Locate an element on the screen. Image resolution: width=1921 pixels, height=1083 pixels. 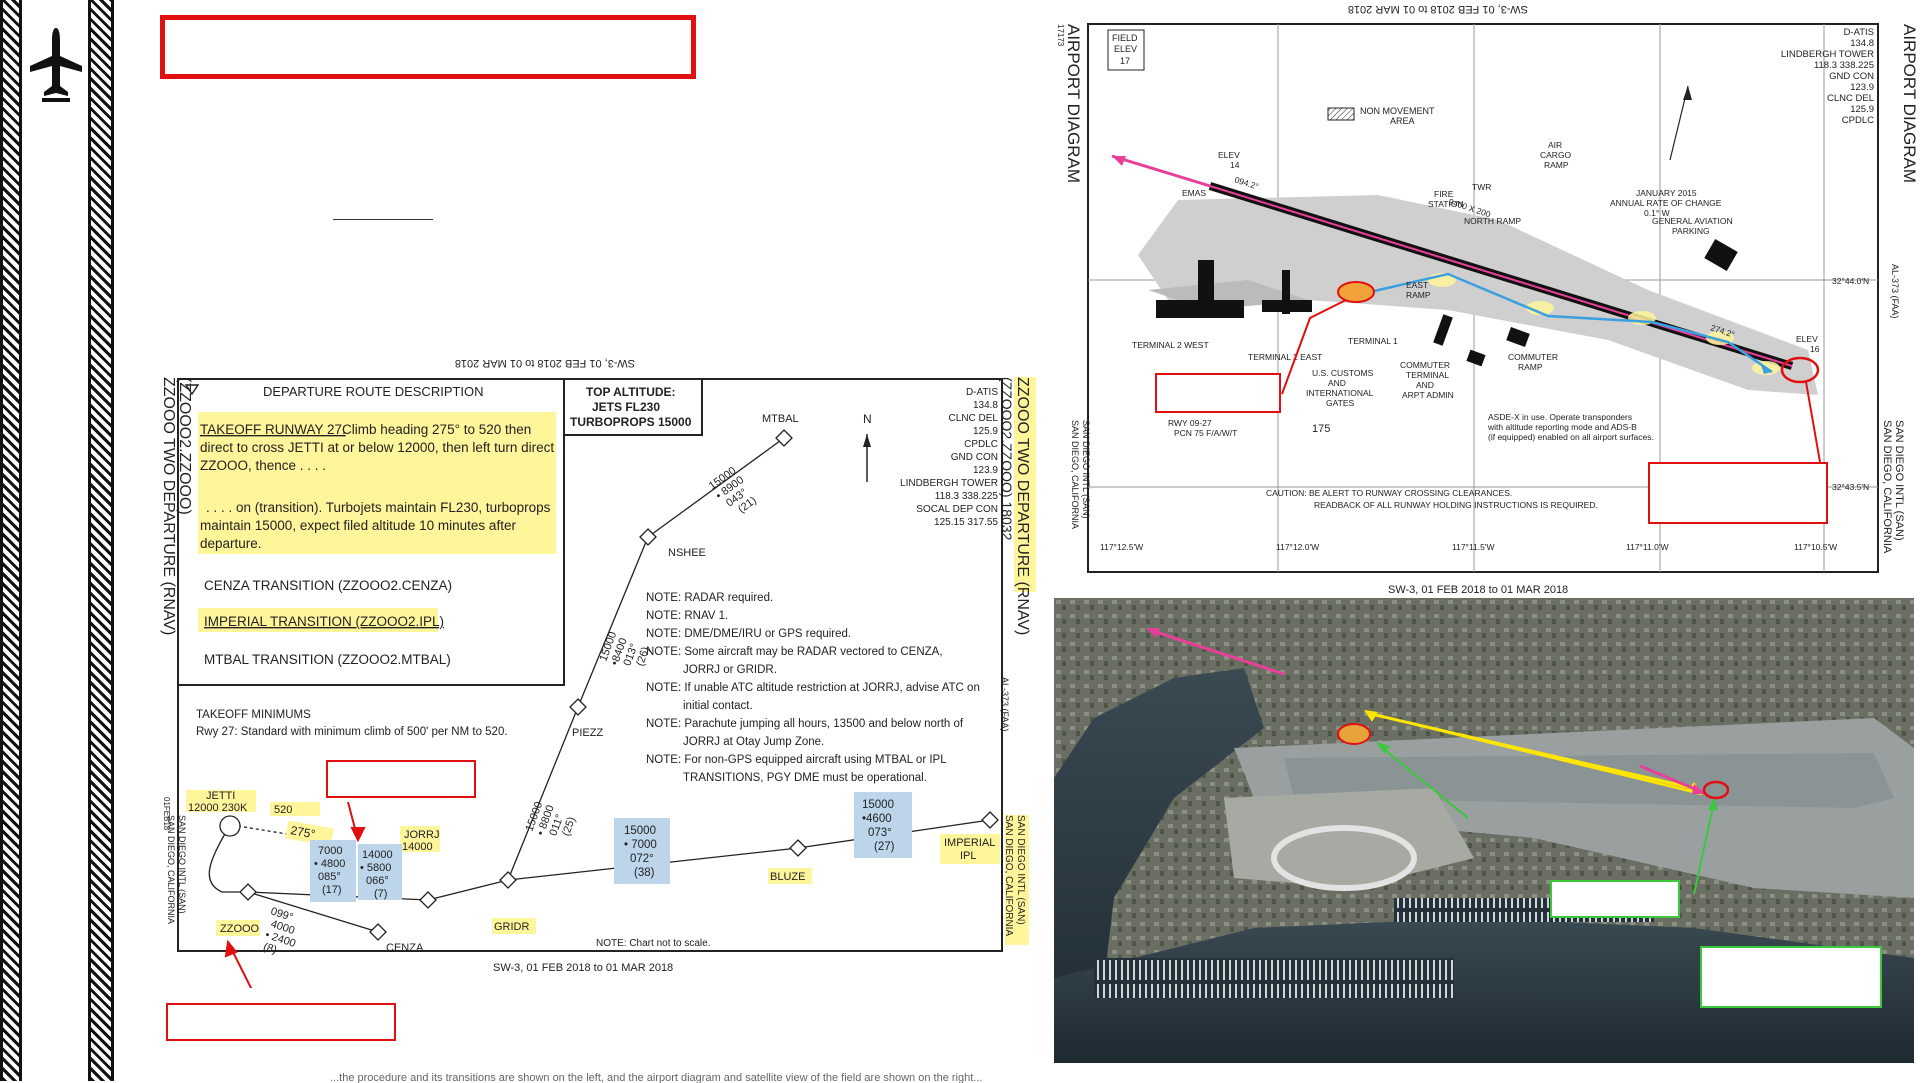
jetti-answer-box is located at coordinates (401, 779).